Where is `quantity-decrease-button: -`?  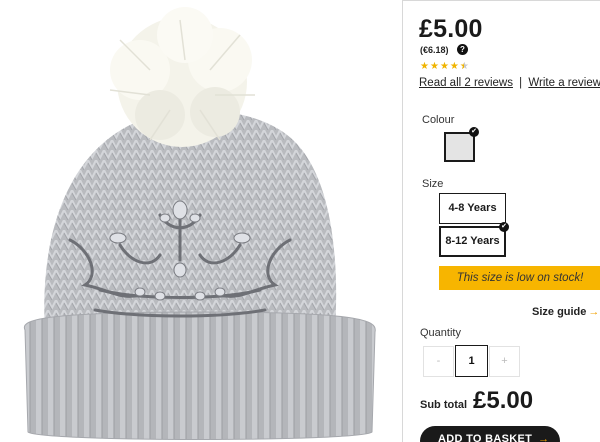 quantity-decrease-button: - is located at coordinates (438, 361).